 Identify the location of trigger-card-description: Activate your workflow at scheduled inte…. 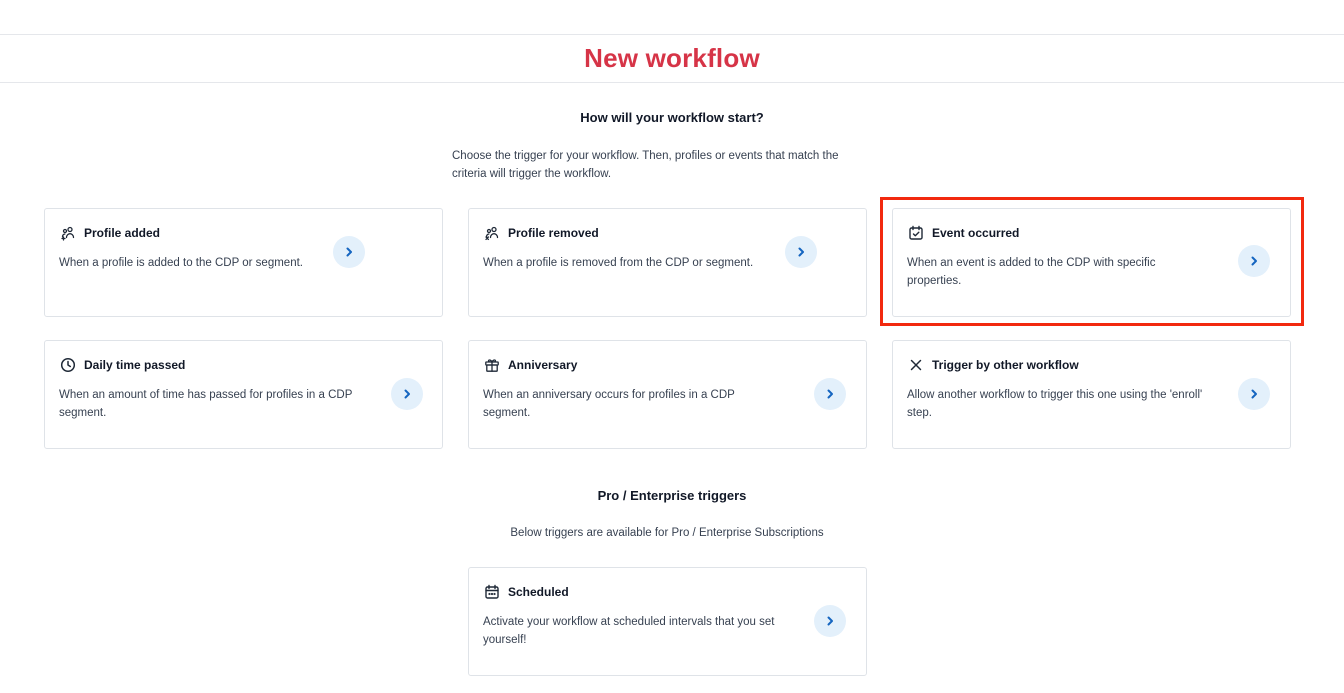
(629, 631).